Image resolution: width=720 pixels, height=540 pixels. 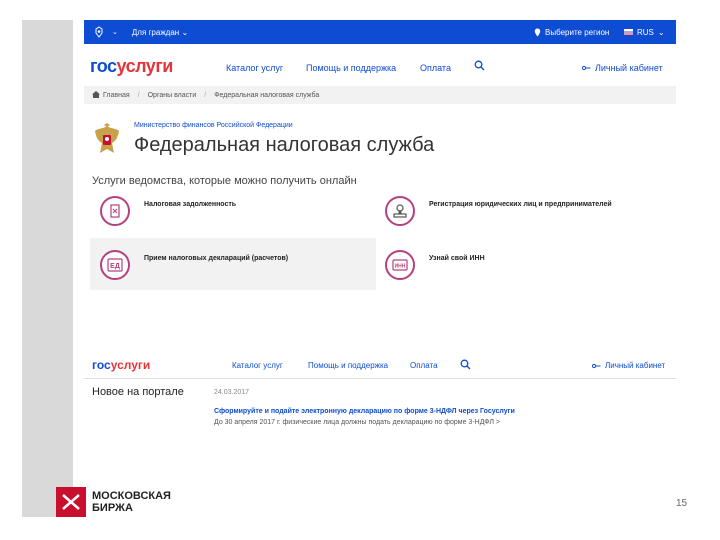 What do you see at coordinates (424, 365) in the screenshot?
I see `nav-payment-2: Оплата` at bounding box center [424, 365].